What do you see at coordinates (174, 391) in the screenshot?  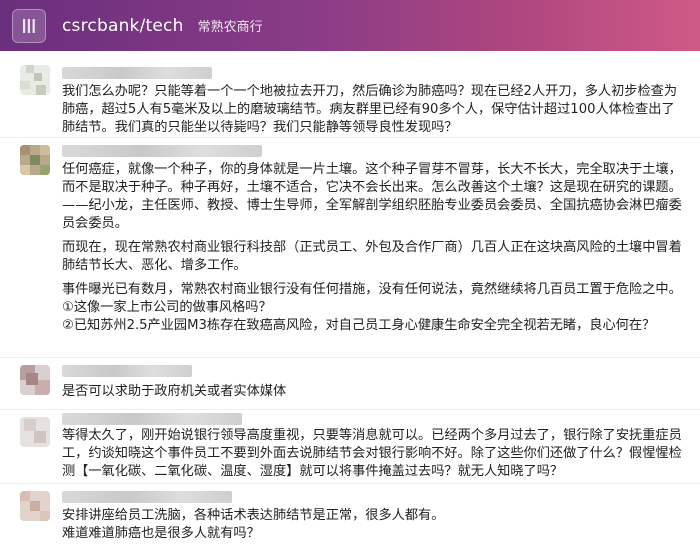 I see `post-text: 是否可以求助于政府机关或者实体媒体` at bounding box center [174, 391].